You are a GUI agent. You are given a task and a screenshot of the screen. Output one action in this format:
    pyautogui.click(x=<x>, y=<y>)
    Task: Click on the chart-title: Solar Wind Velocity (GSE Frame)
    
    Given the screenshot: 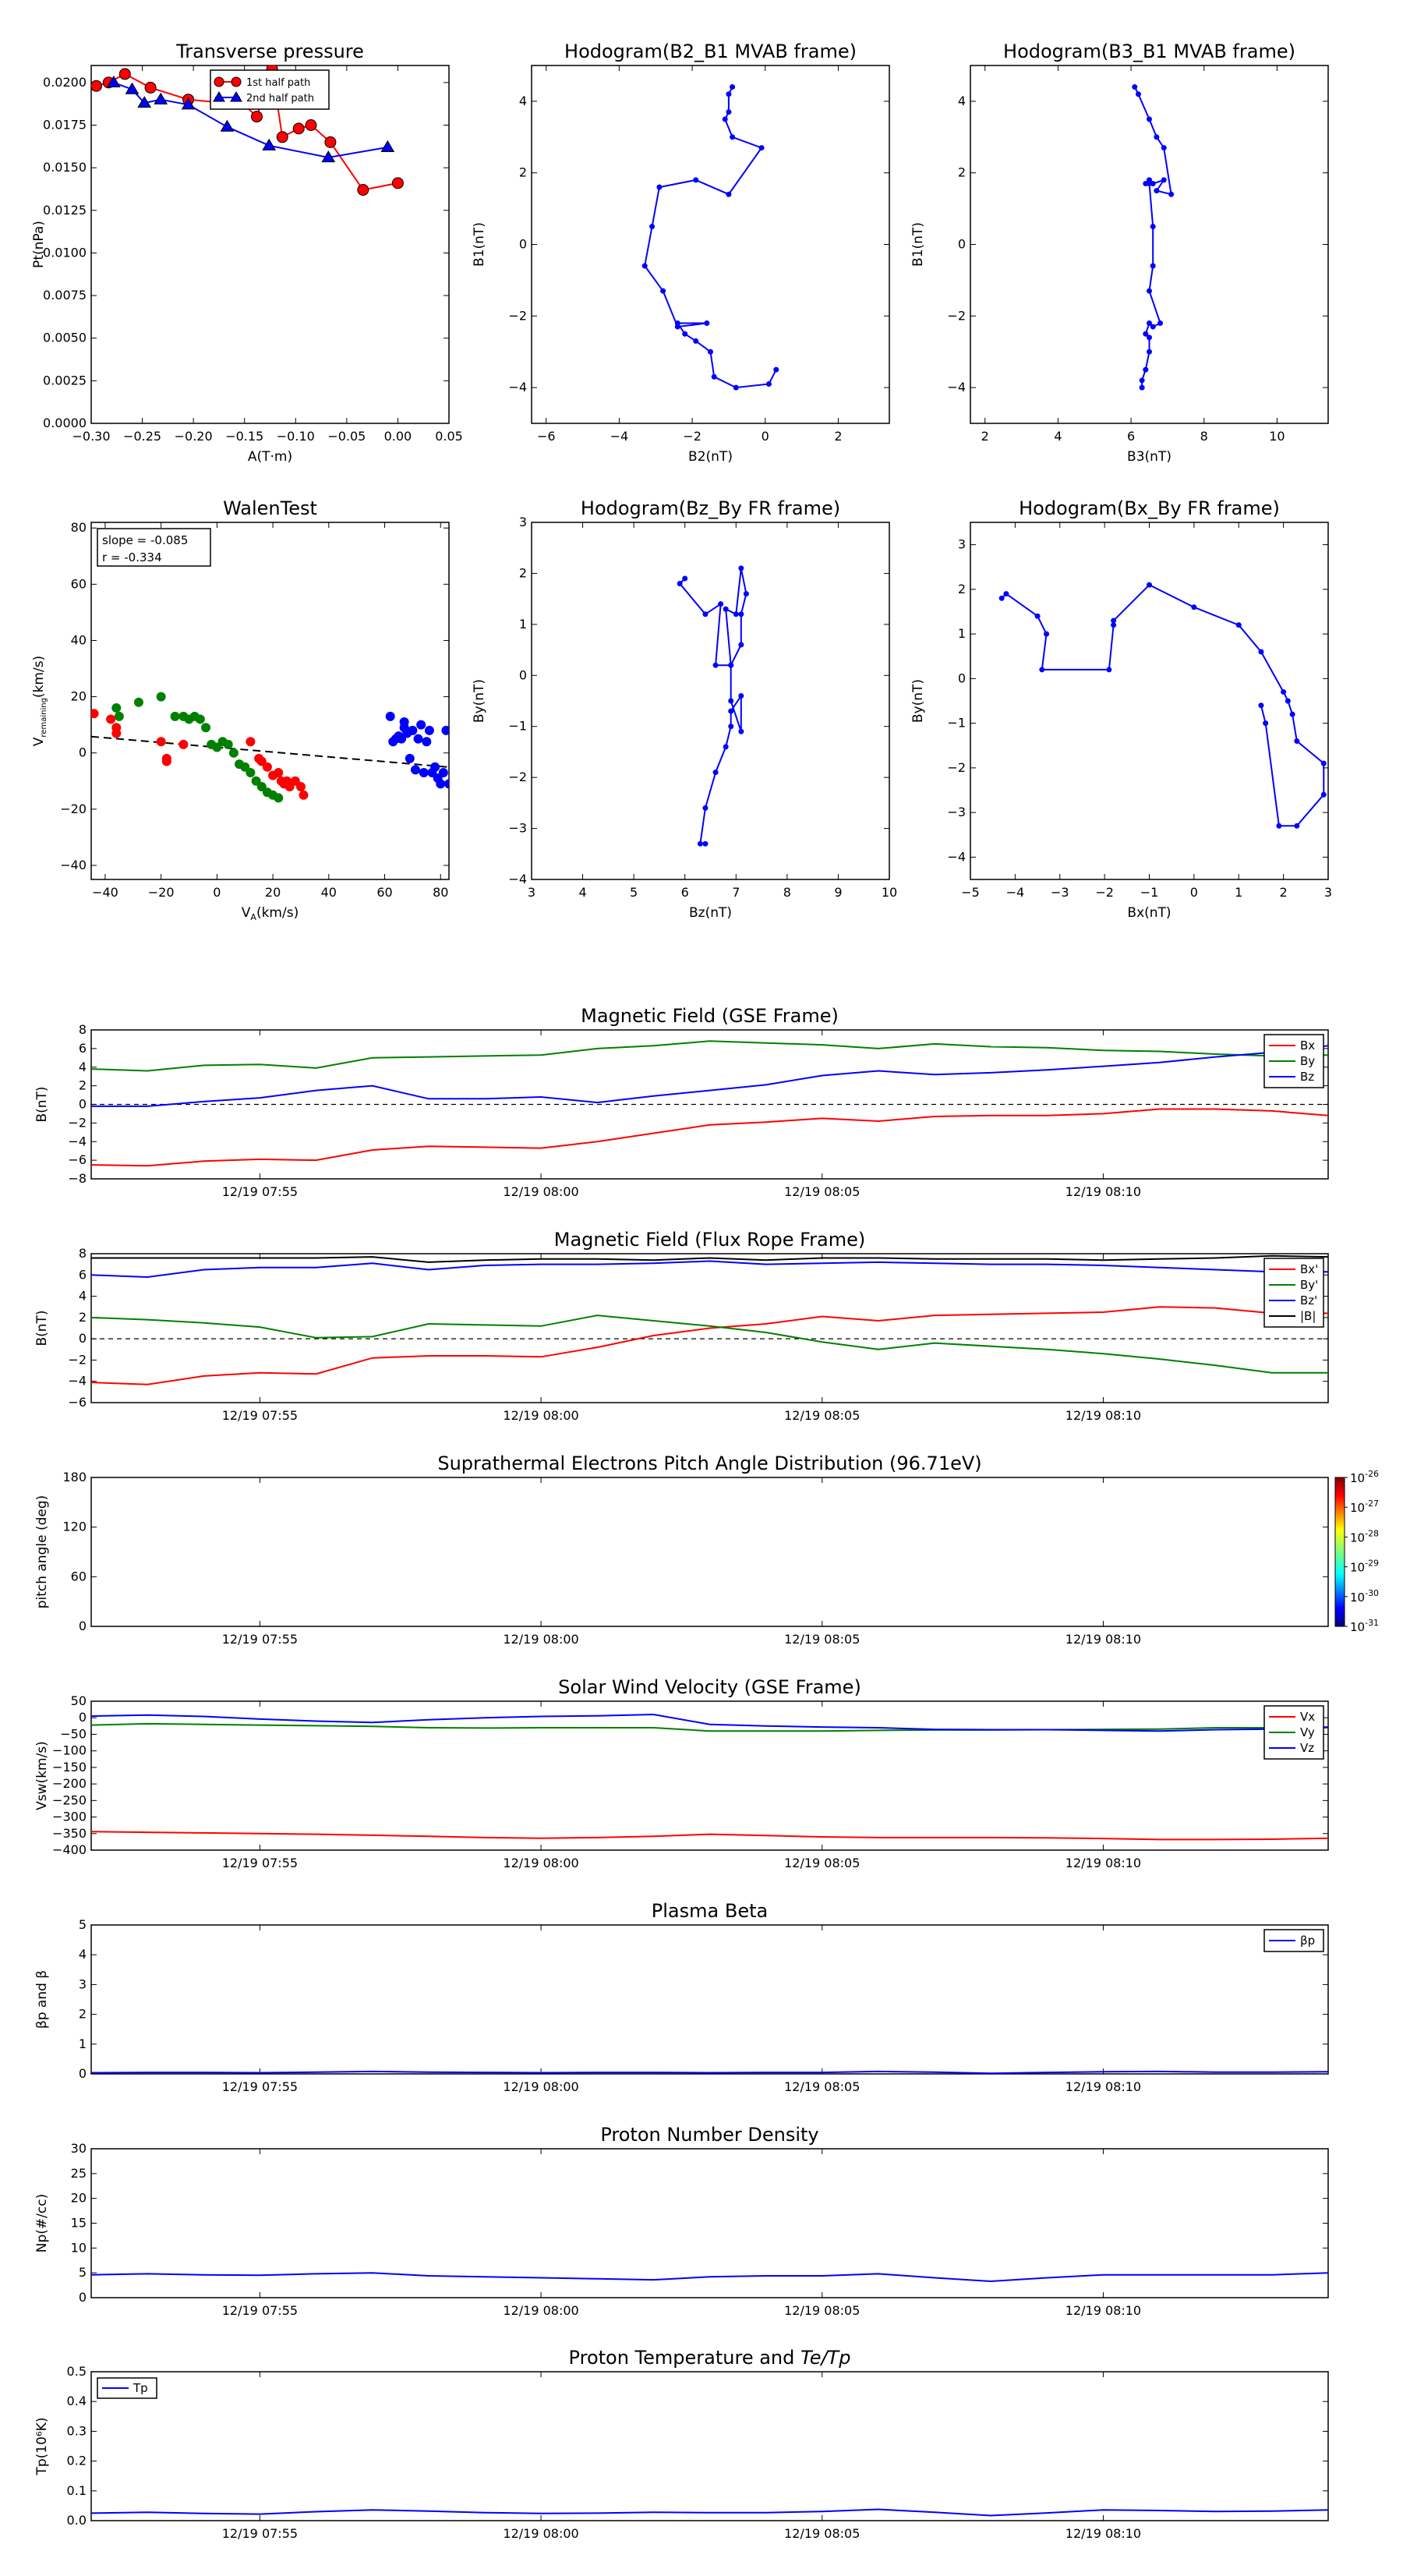 What is the action you would take?
    pyautogui.click(x=709, y=1687)
    